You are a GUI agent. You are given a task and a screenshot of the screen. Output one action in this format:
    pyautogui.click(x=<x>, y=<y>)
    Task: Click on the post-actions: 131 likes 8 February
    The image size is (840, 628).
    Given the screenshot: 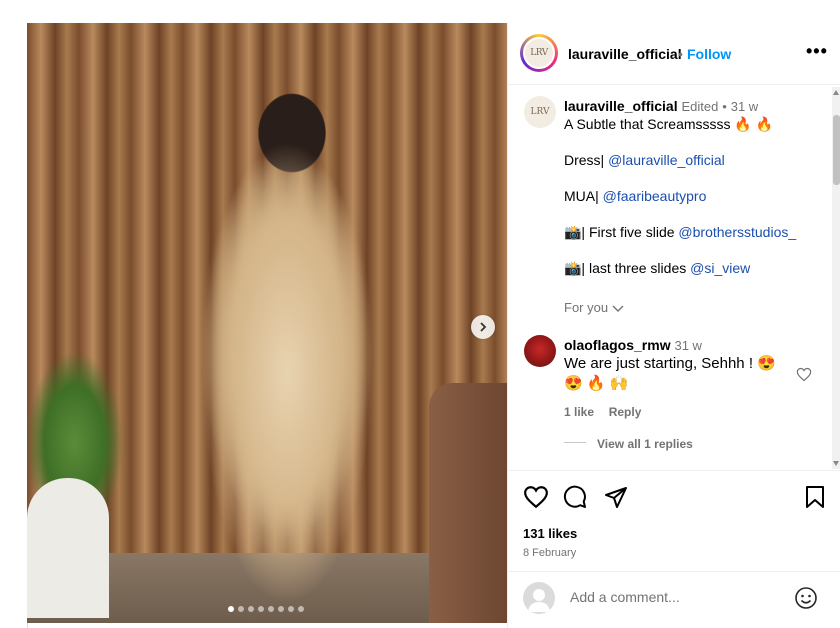 What is the action you would take?
    pyautogui.click(x=674, y=520)
    